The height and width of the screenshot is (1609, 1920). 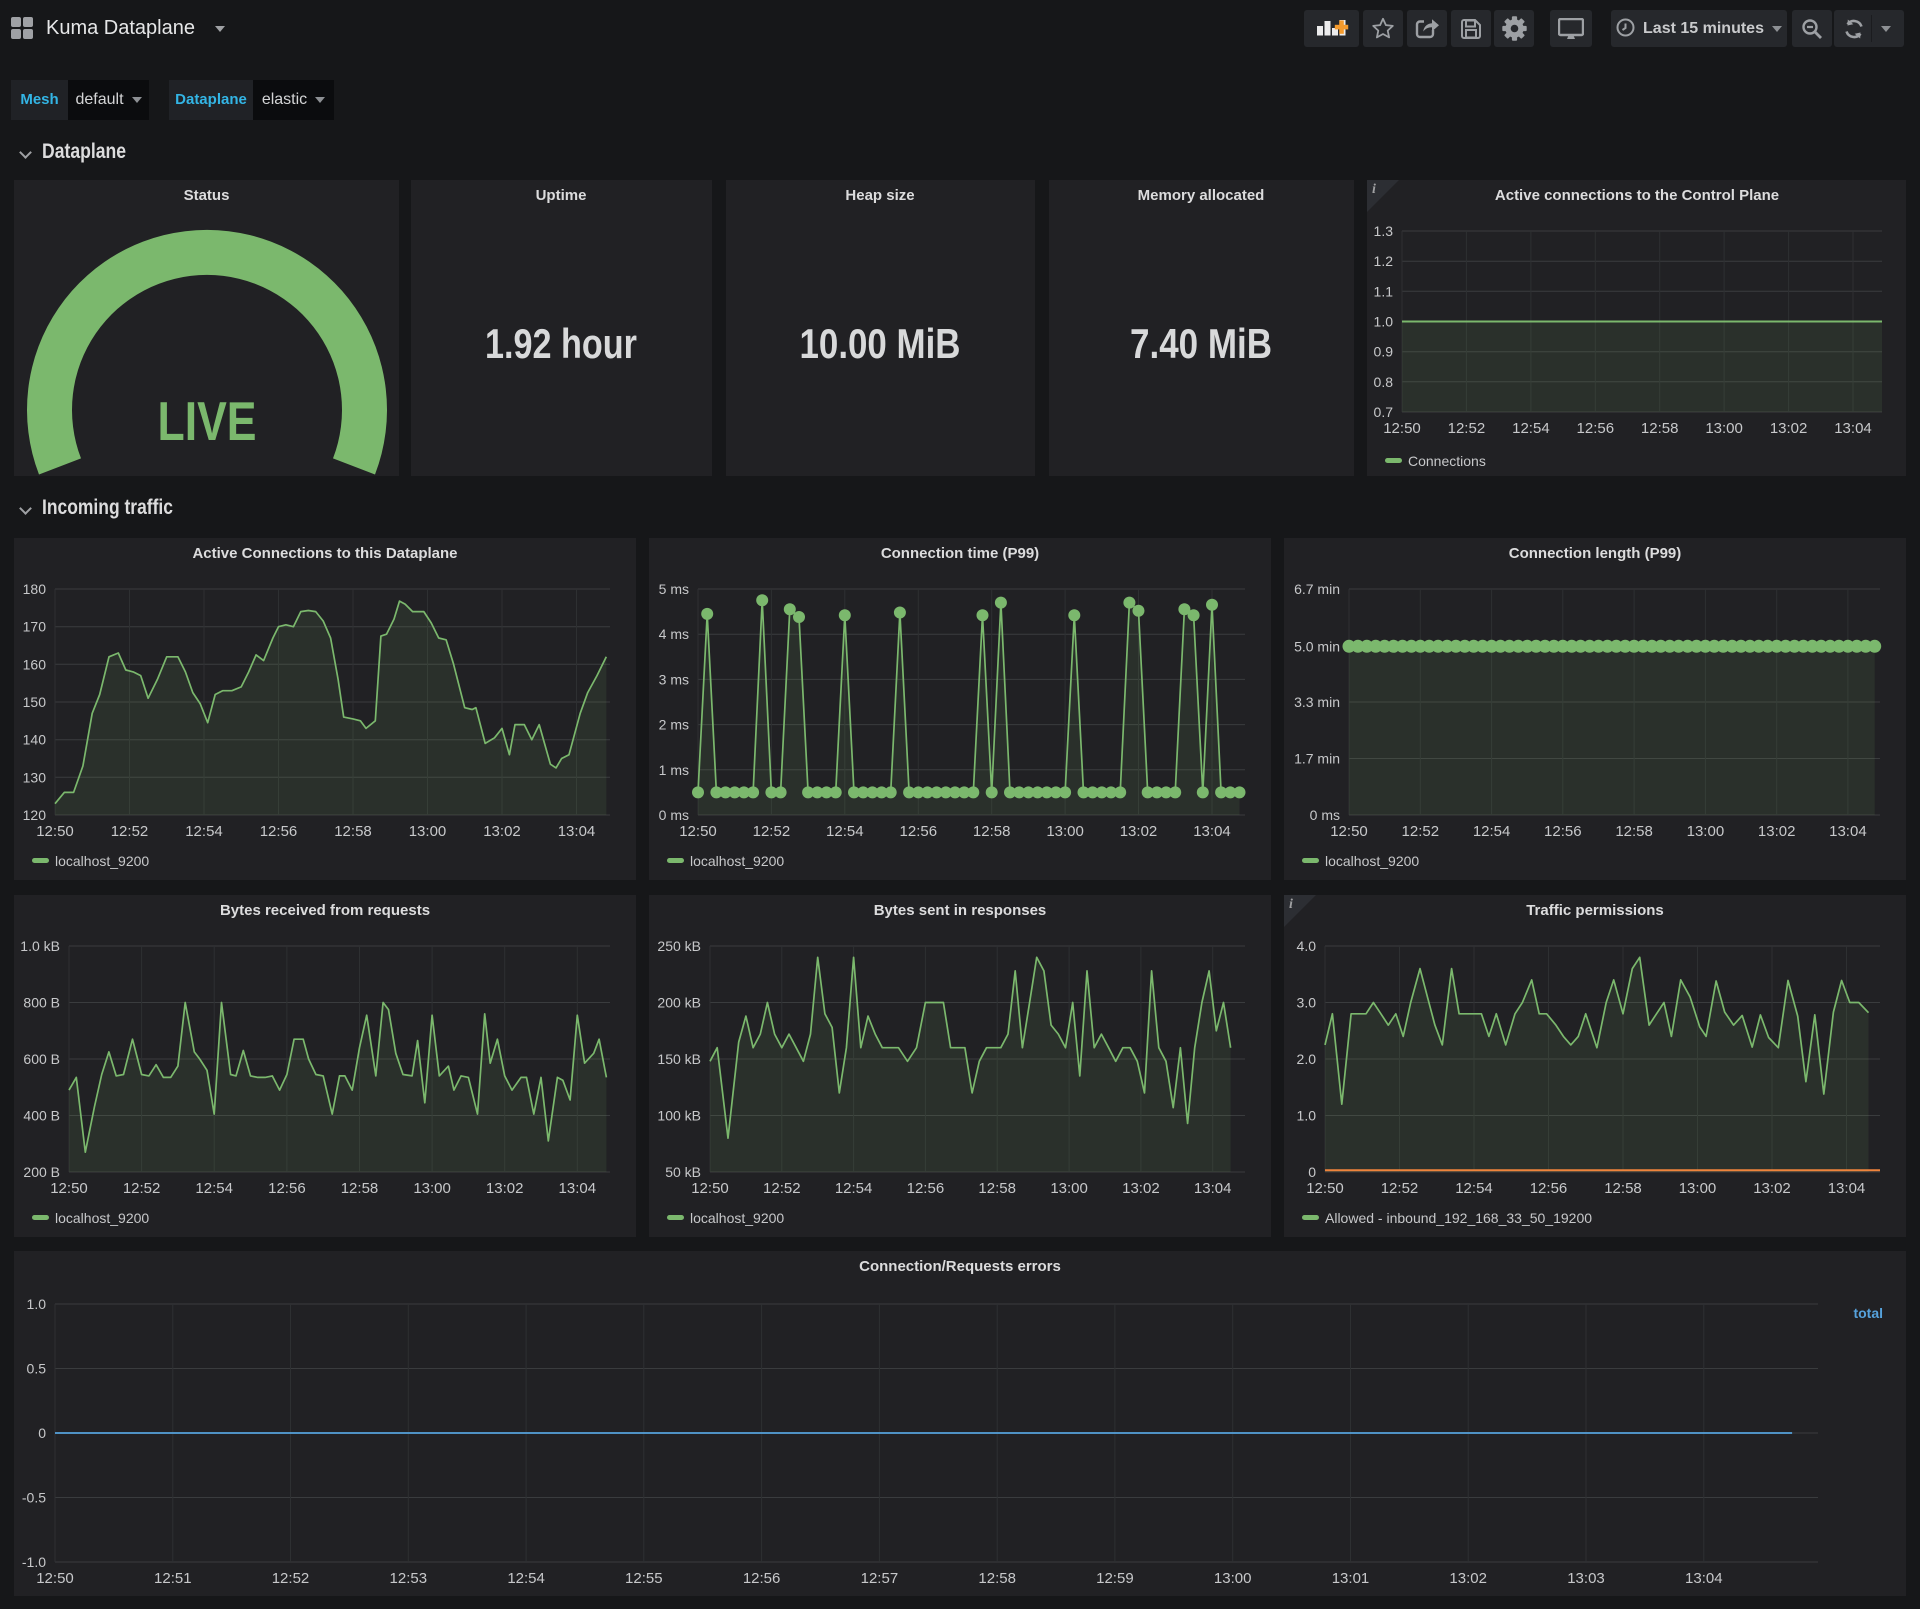 What do you see at coordinates (679, 946) in the screenshot?
I see `svg-text: 250 kB` at bounding box center [679, 946].